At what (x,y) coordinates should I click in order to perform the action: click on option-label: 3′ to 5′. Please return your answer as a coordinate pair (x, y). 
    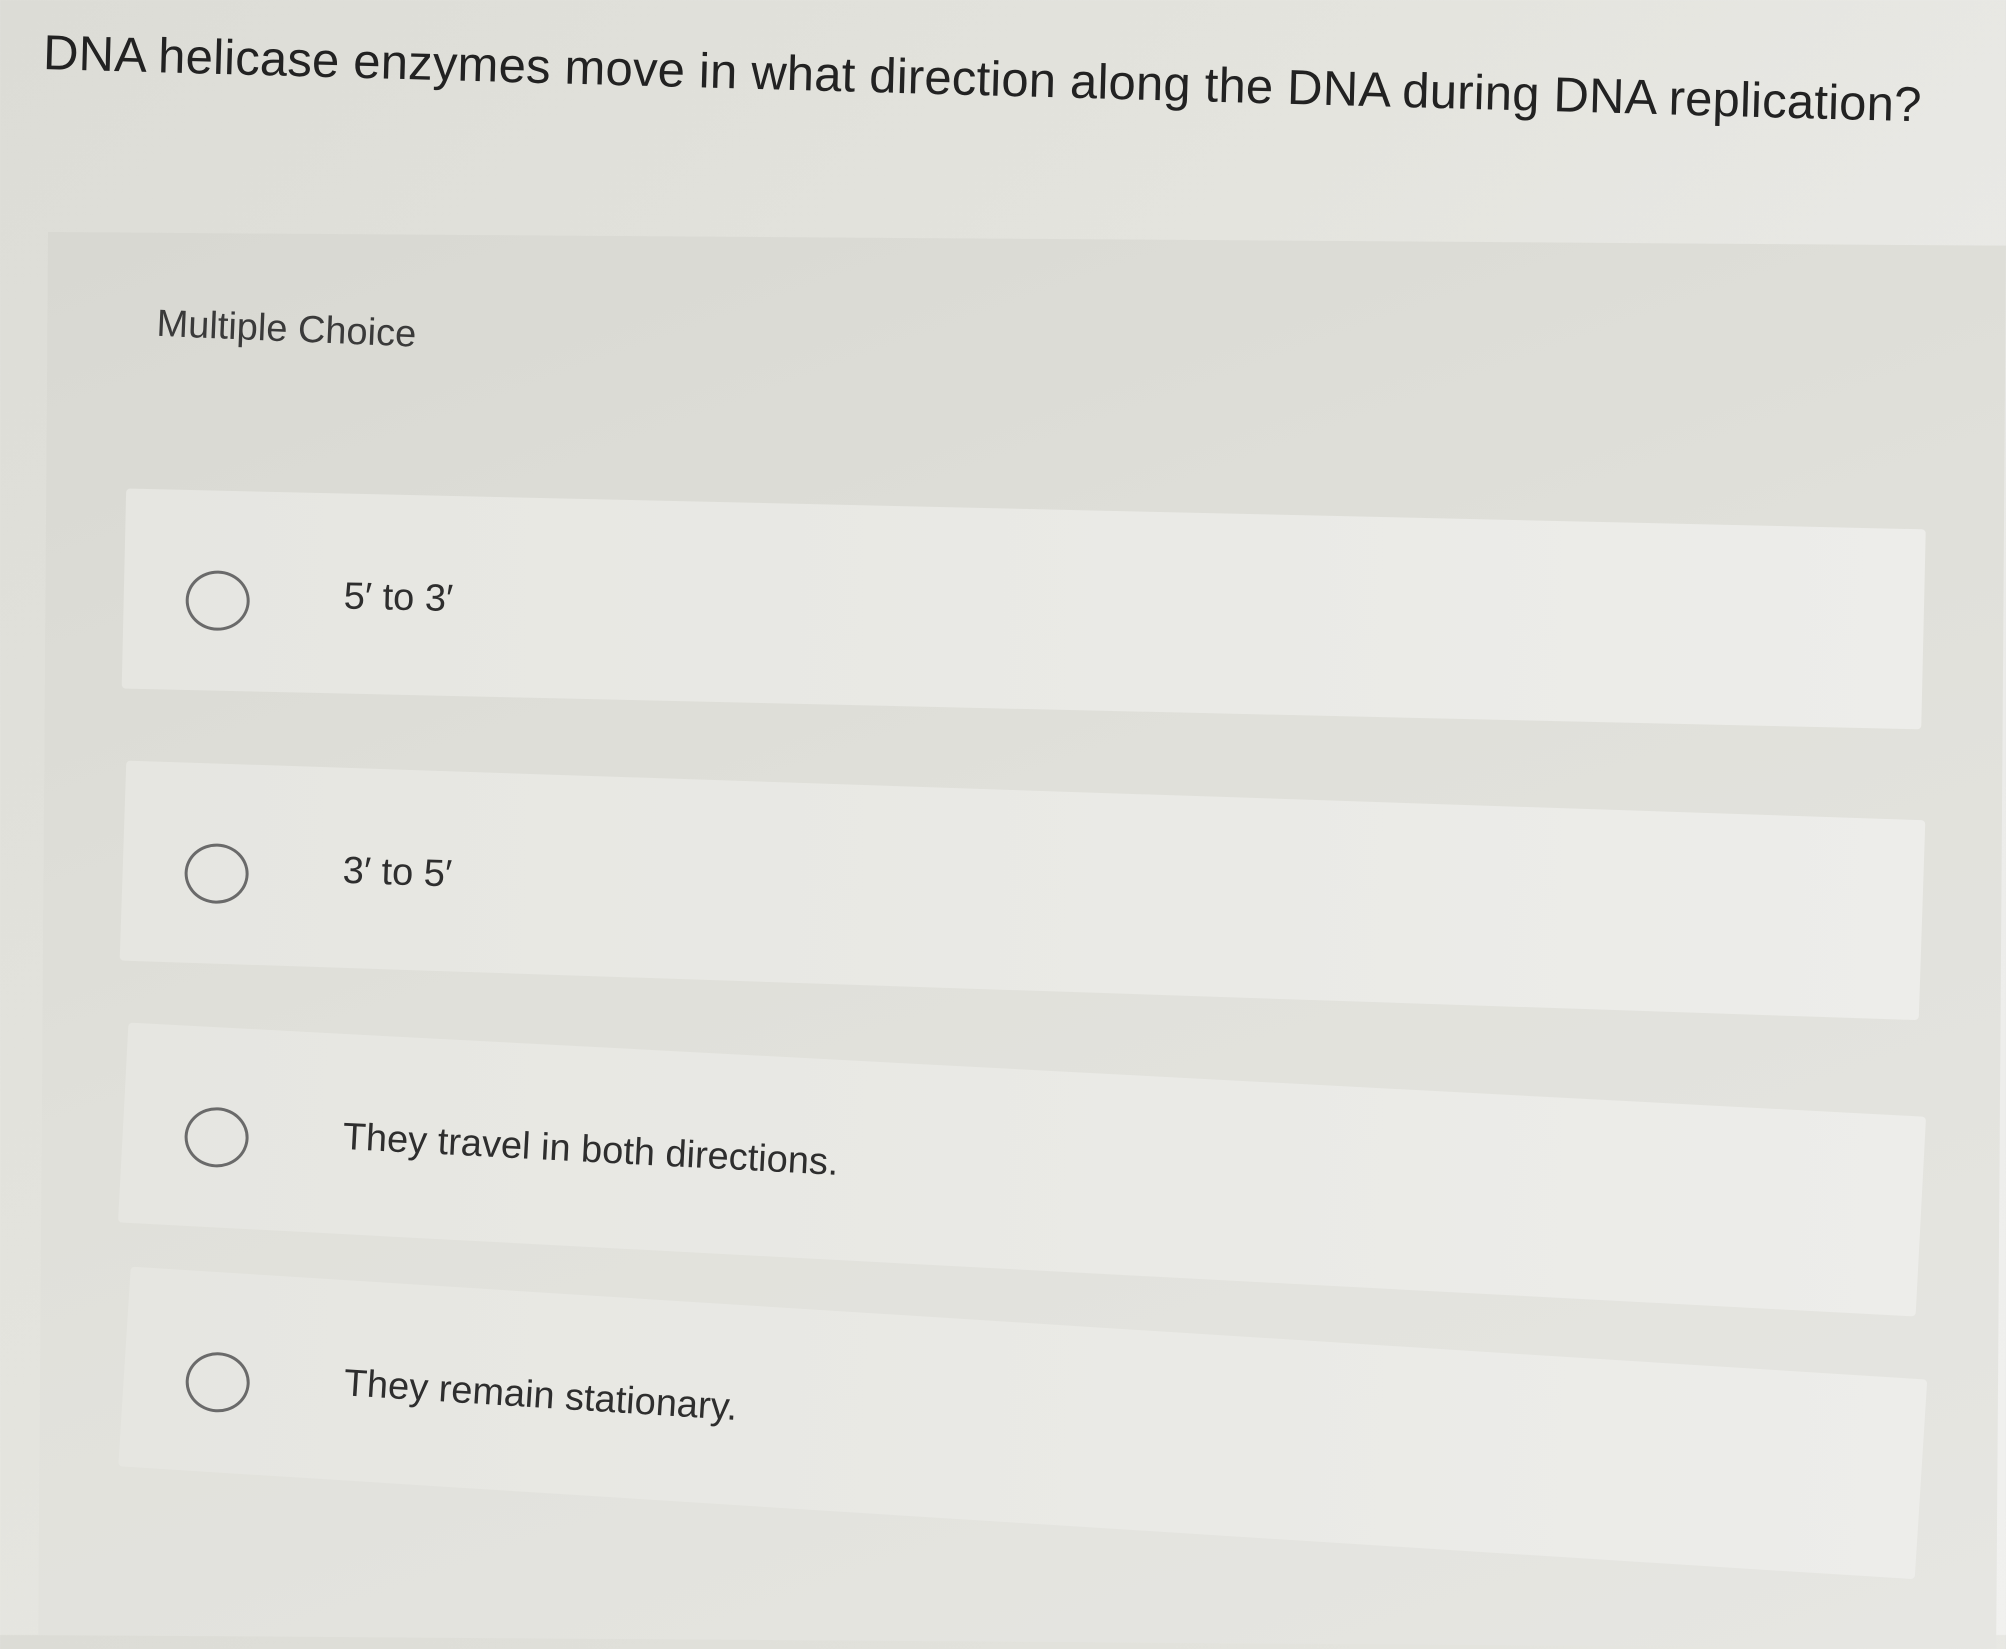
    Looking at the image, I should click on (397, 872).